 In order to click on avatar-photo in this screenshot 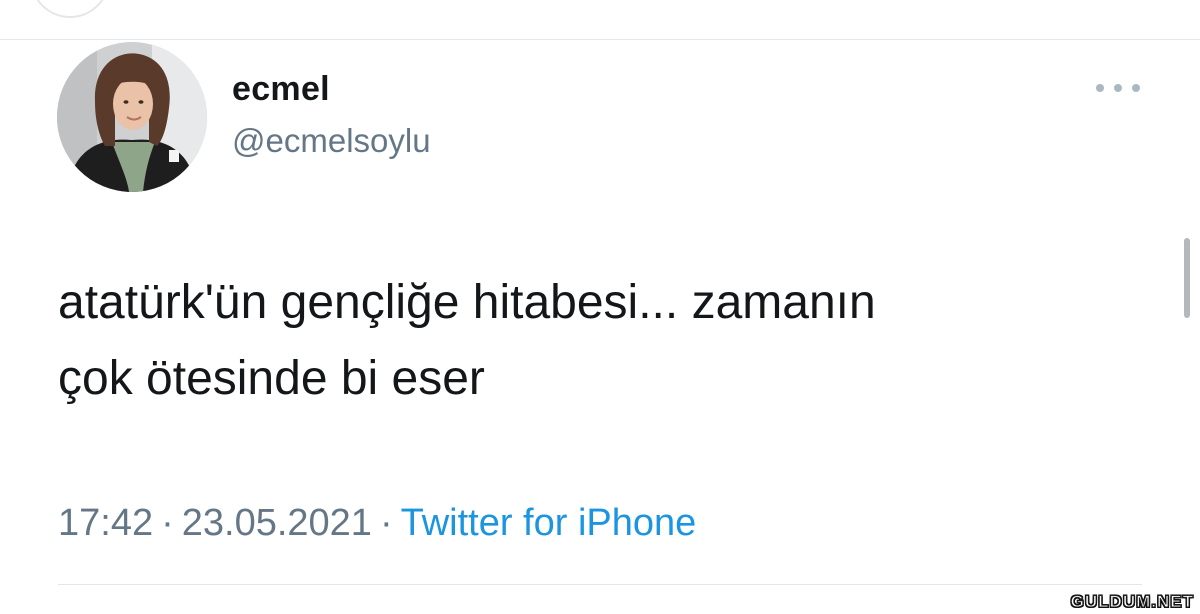, I will do `click(132, 117)`.